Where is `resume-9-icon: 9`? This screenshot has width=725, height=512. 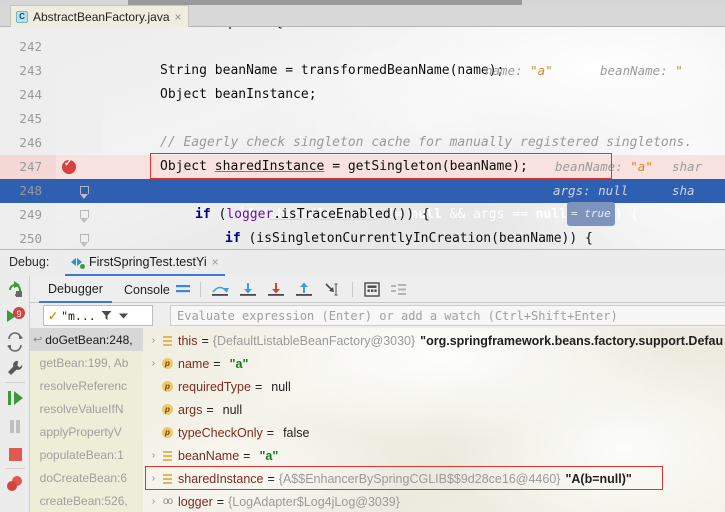
resume-9-icon: 9 is located at coordinates (15, 316).